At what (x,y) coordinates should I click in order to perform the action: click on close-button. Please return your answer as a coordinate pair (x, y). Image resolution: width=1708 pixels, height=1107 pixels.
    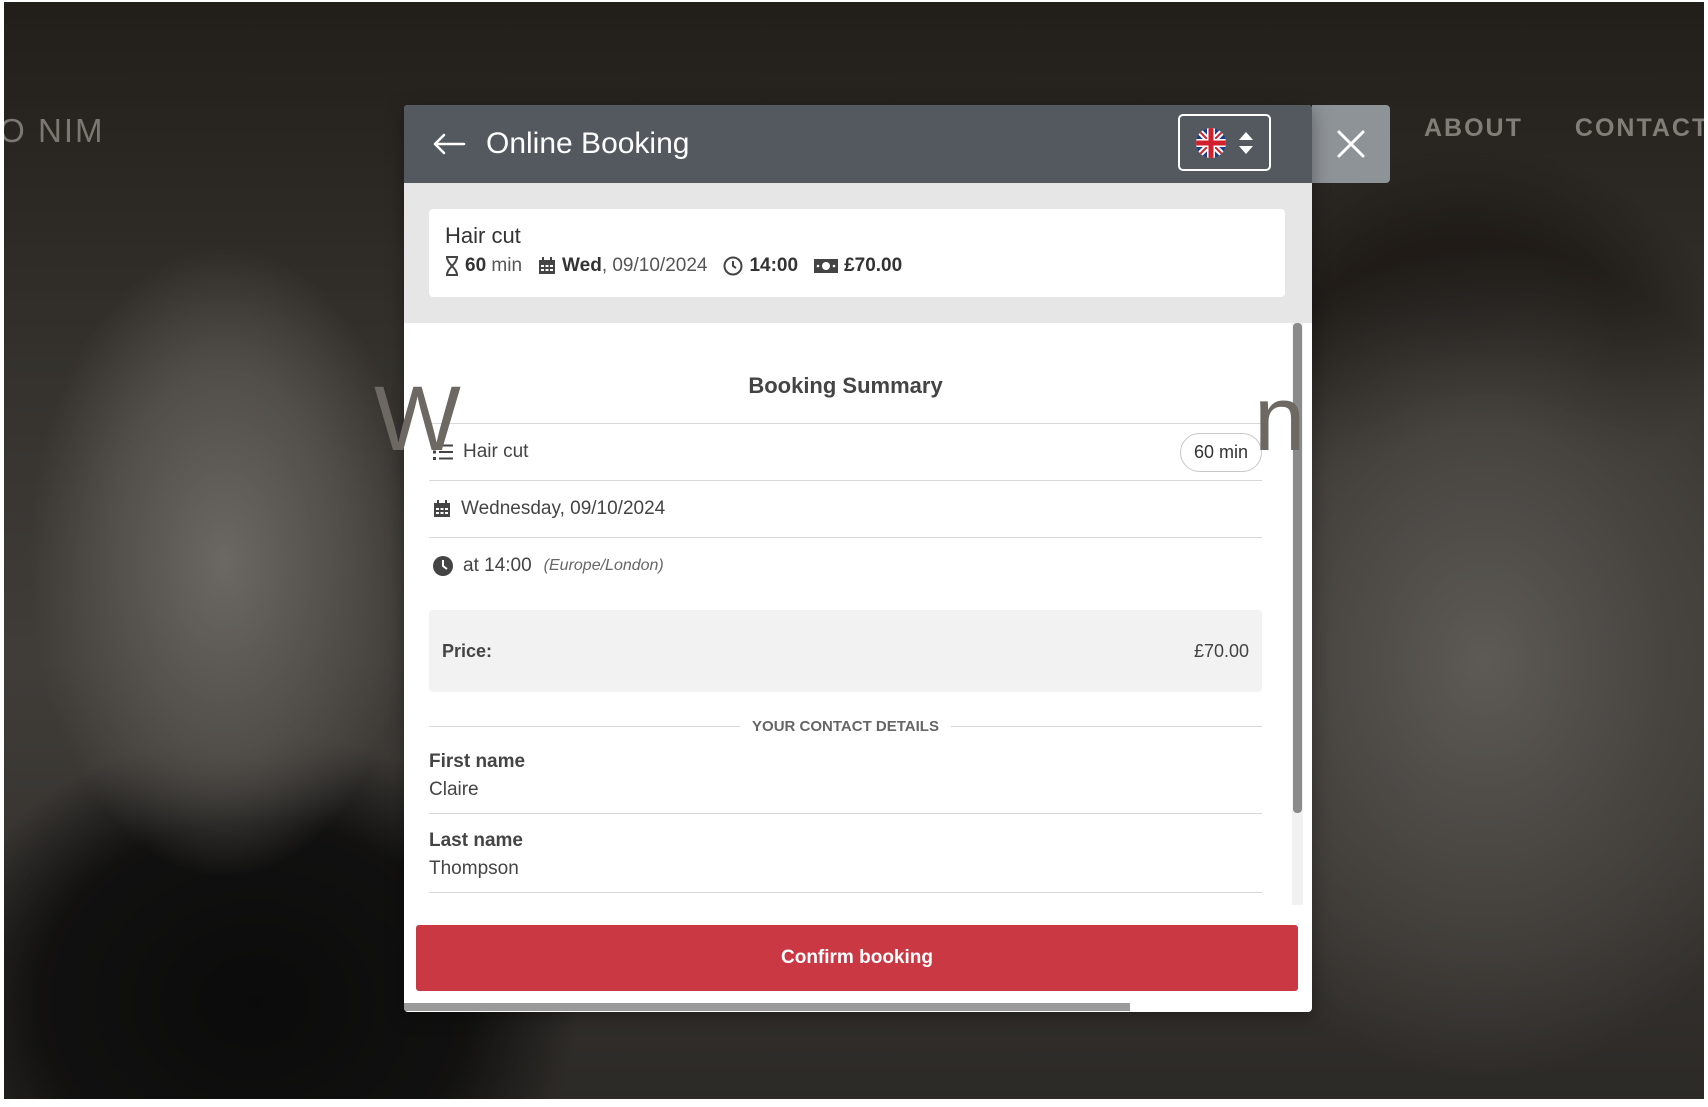
    Looking at the image, I should click on (1351, 144).